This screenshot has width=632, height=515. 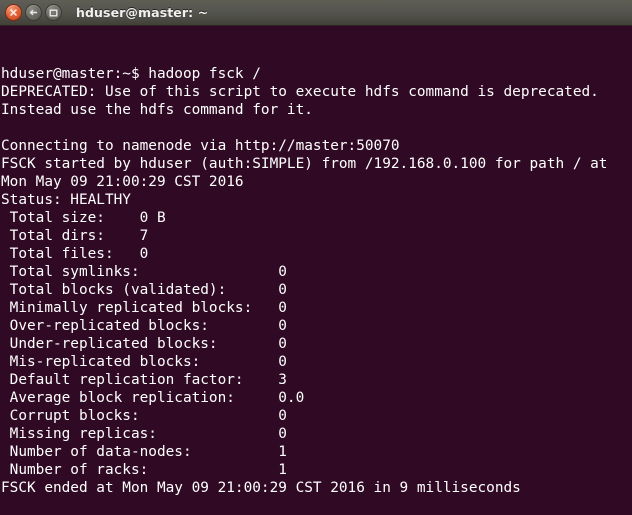 I want to click on terminal-line: Missing replicas: 0, so click(x=144, y=434).